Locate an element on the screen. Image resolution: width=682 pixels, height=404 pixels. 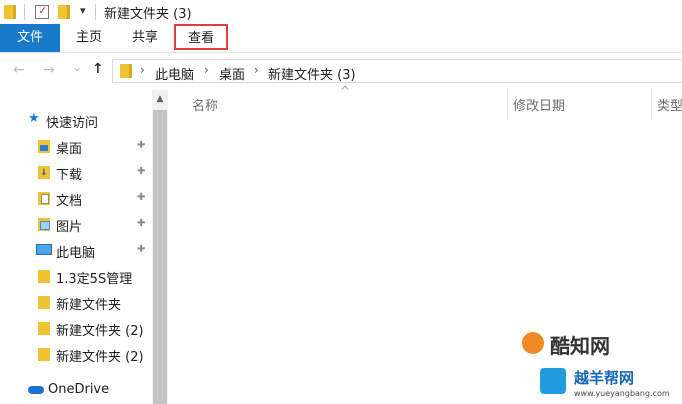
title-bar: ✓ ▾ 新建文件夹 (3) is located at coordinates (341, 12).